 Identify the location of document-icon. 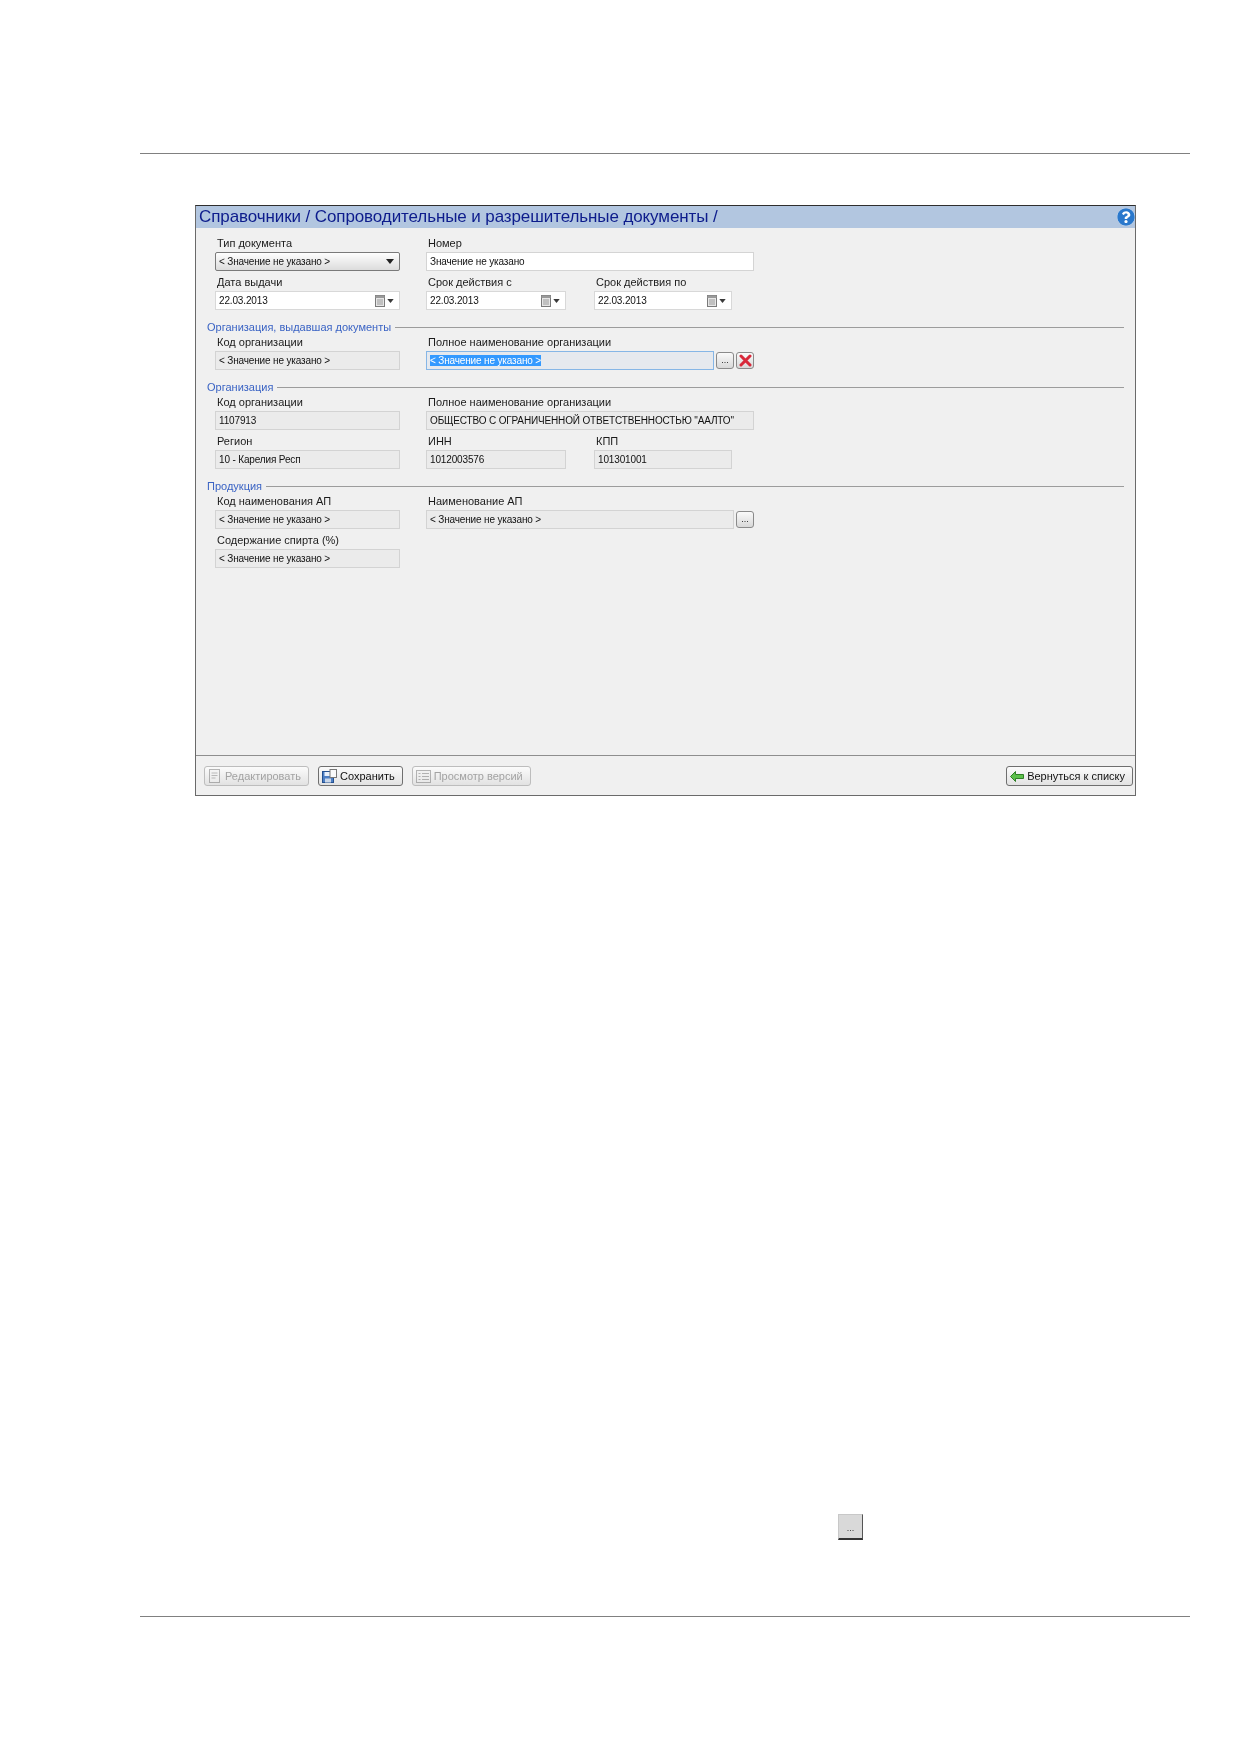
(215, 776).